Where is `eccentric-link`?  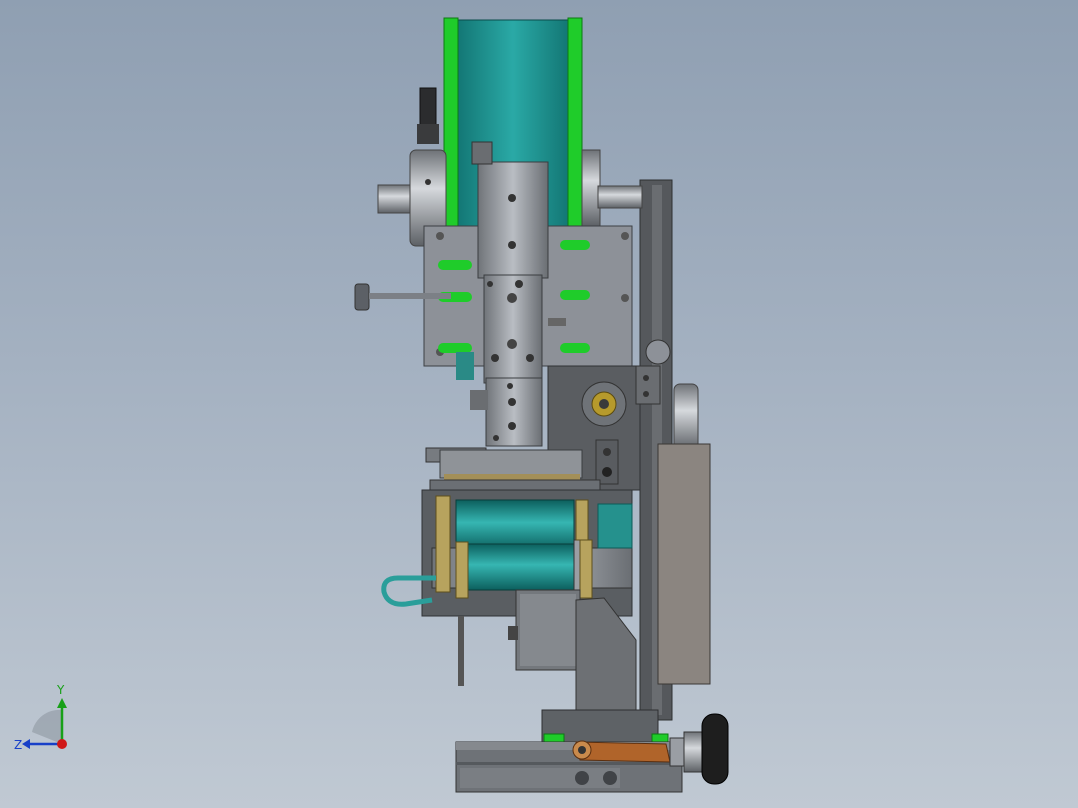 eccentric-link is located at coordinates (621, 751).